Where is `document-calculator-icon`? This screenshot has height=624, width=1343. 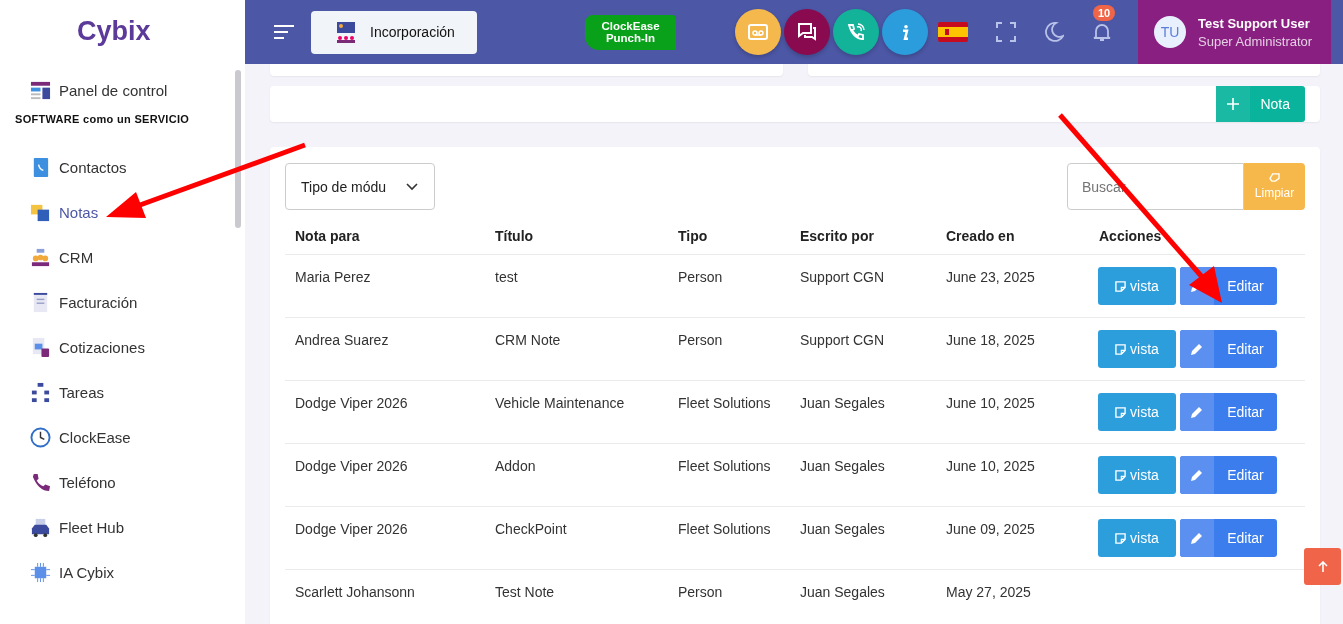 document-calculator-icon is located at coordinates (40, 347).